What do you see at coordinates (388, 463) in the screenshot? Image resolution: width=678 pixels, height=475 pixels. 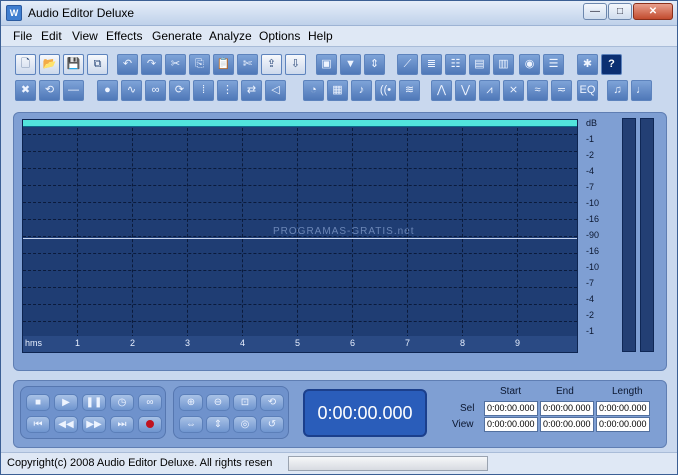 I see `status-progress-field` at bounding box center [388, 463].